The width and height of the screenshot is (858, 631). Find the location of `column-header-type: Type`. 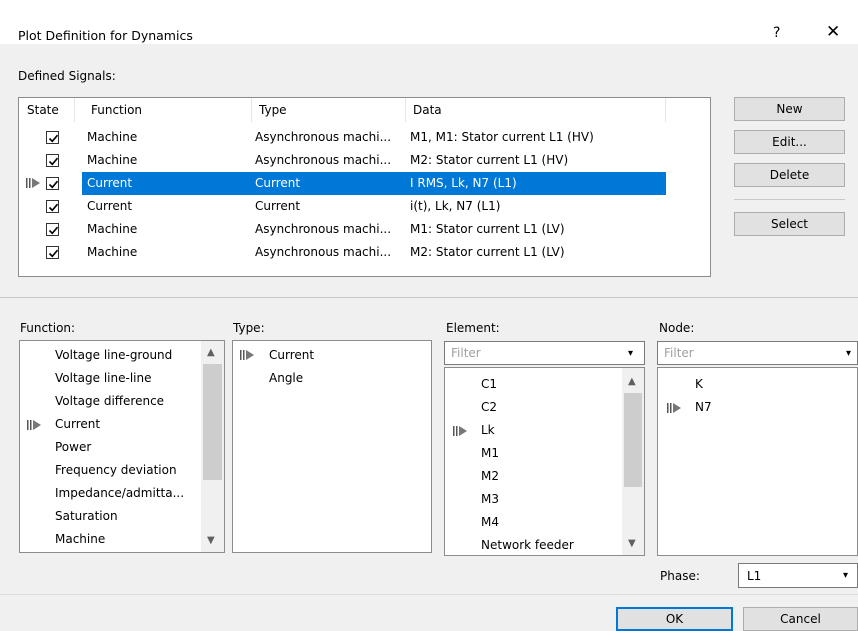

column-header-type: Type is located at coordinates (273, 110).